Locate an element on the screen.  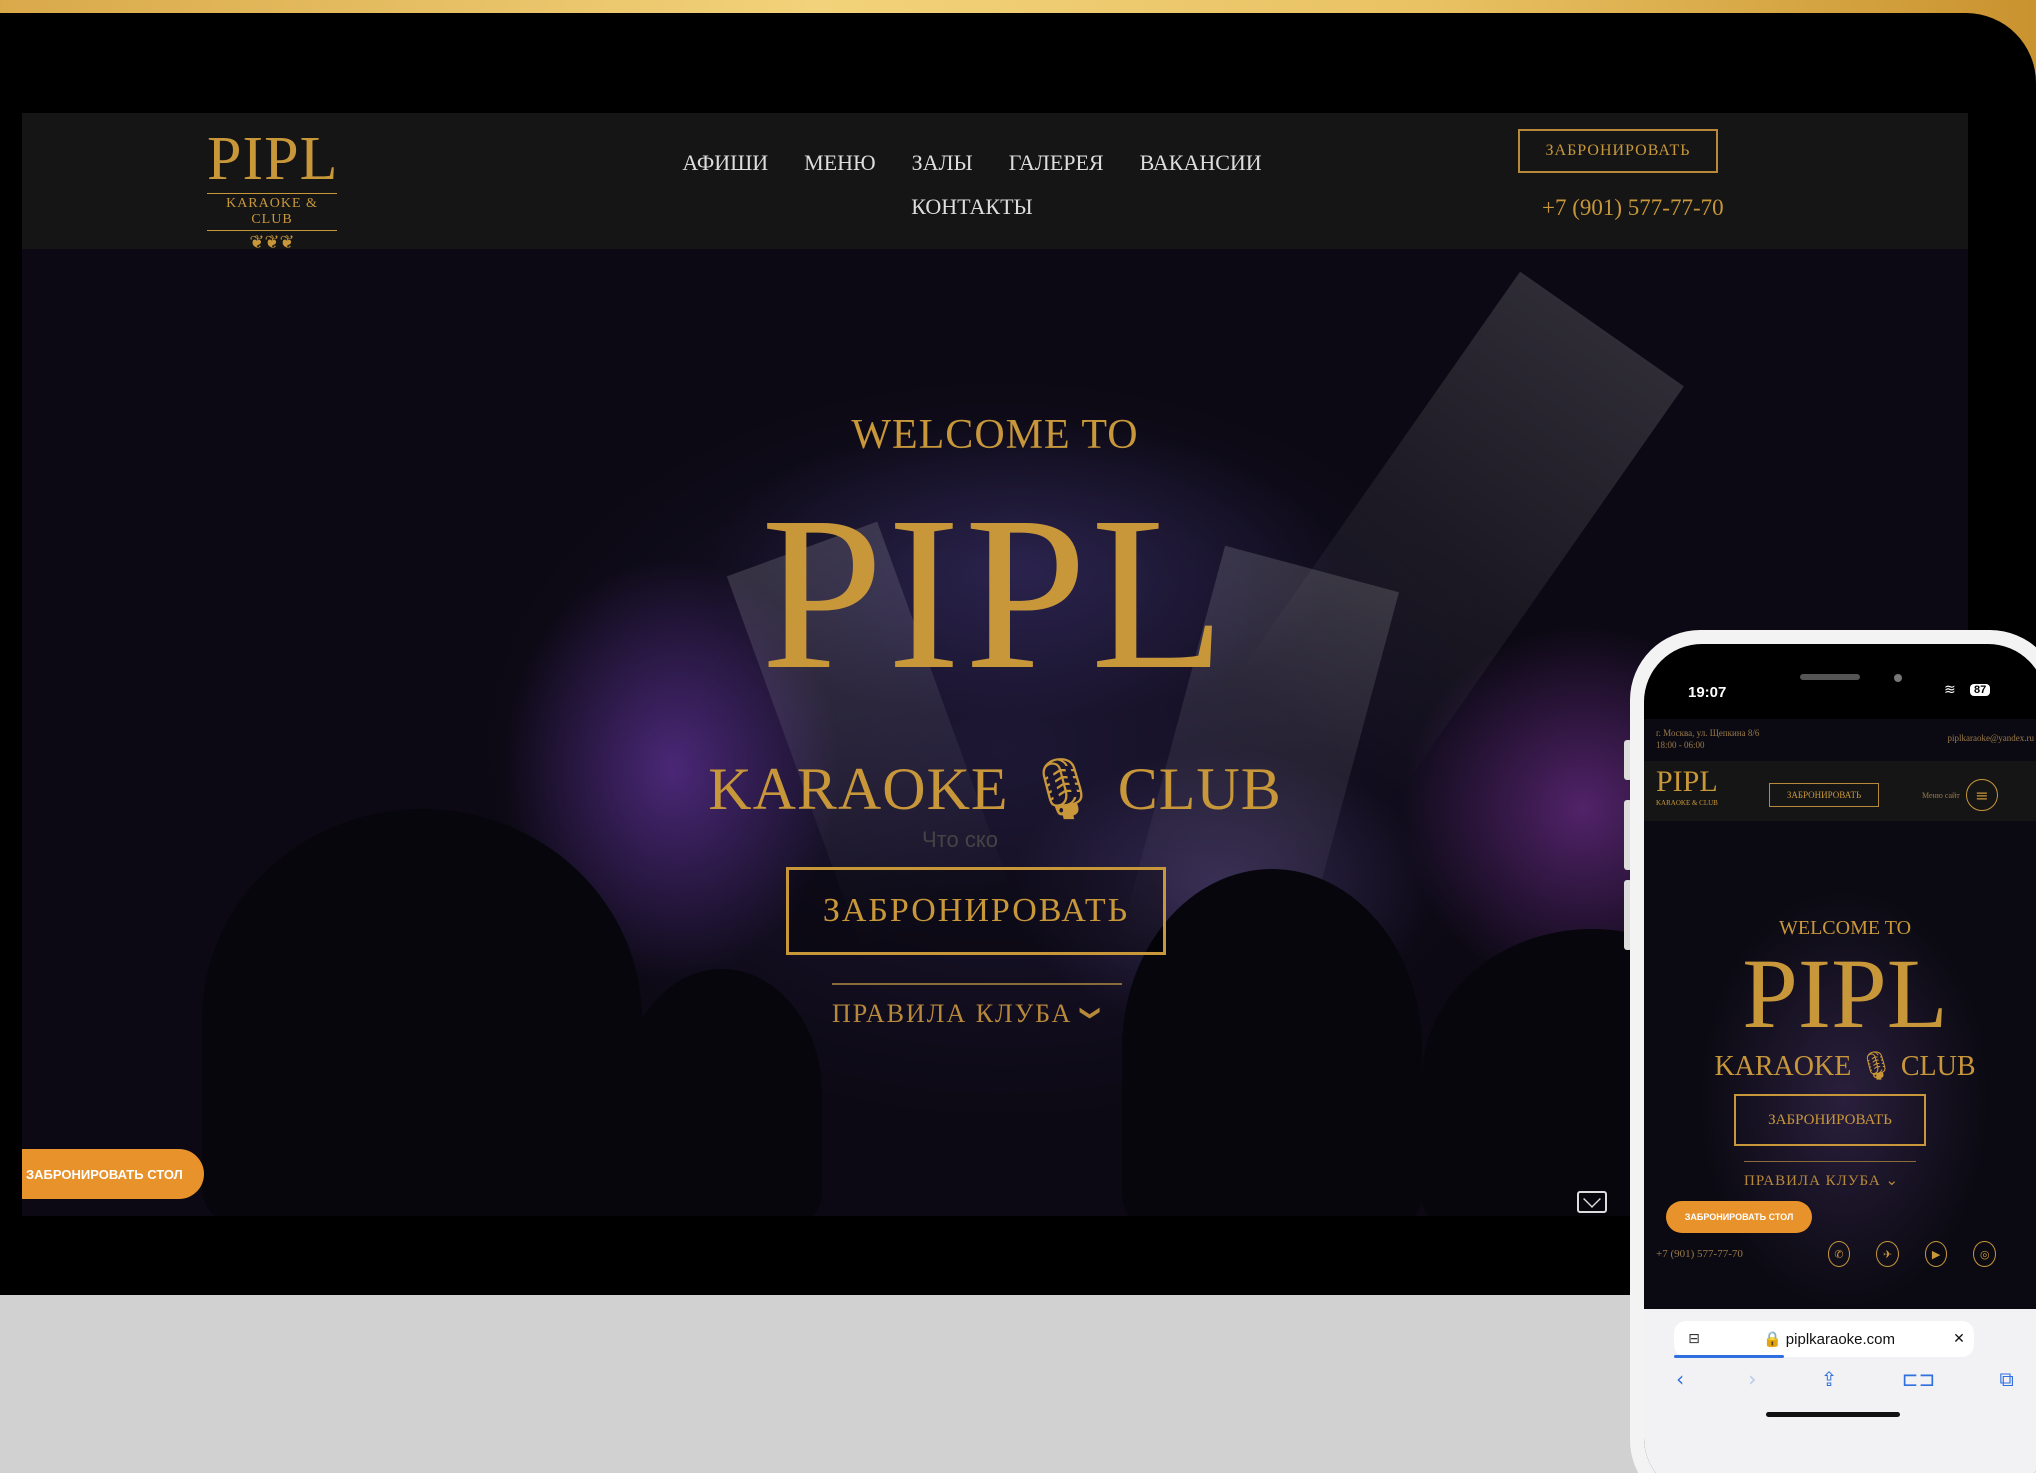
nav-item-contacts: КОНТАКТЫ is located at coordinates (971, 207).